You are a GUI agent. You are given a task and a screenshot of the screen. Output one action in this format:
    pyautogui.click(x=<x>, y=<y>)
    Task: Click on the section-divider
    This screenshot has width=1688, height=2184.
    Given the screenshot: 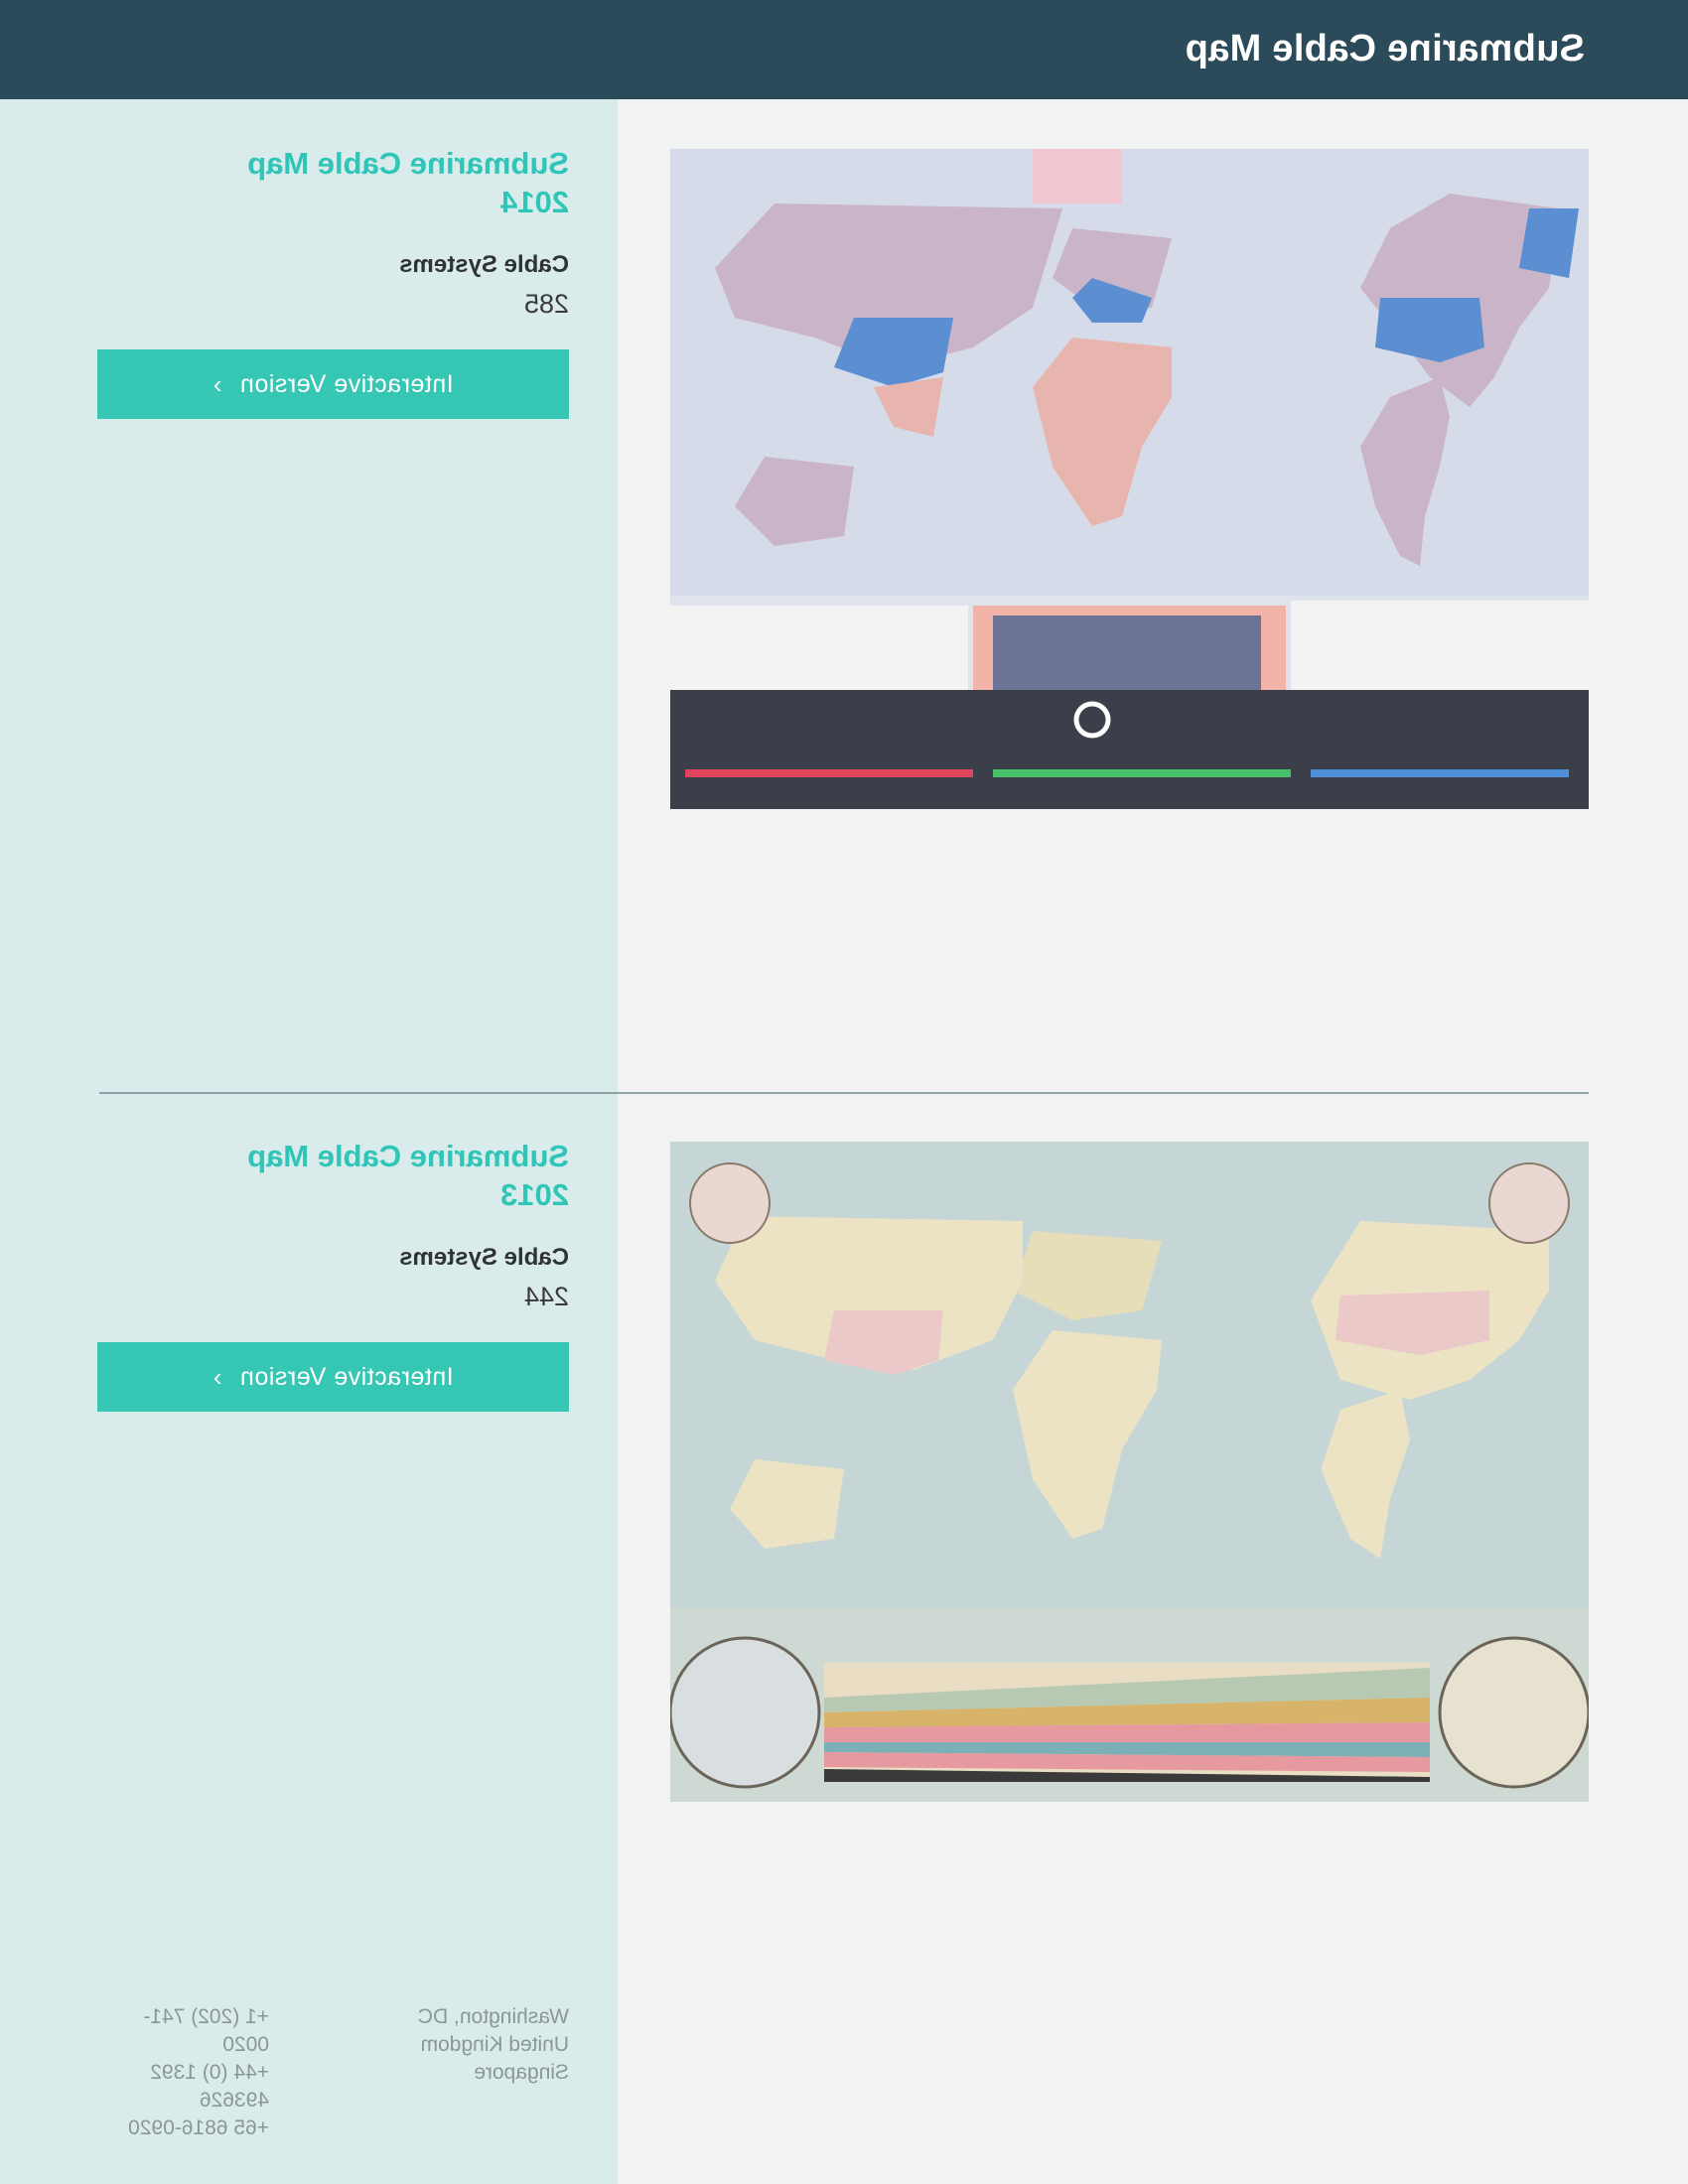 What is the action you would take?
    pyautogui.click(x=844, y=1093)
    